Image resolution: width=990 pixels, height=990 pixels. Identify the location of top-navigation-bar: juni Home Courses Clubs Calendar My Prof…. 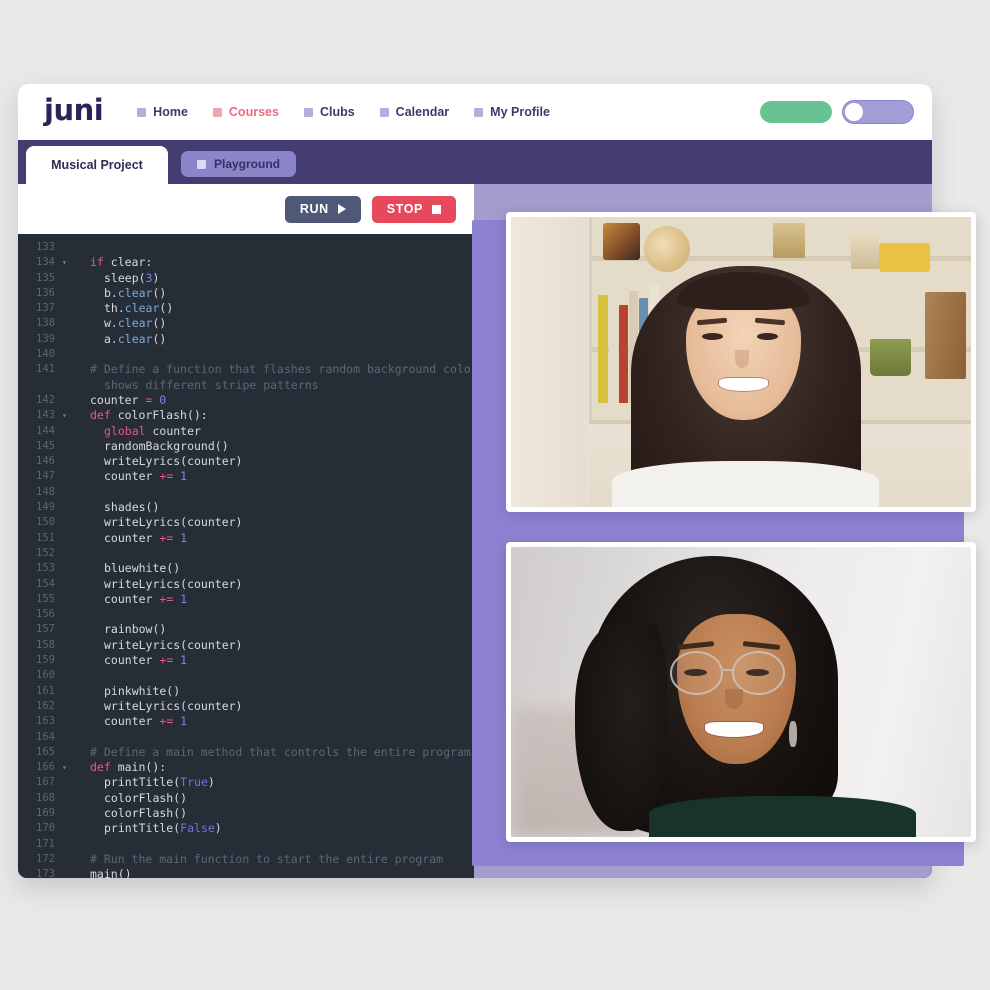
(475, 112).